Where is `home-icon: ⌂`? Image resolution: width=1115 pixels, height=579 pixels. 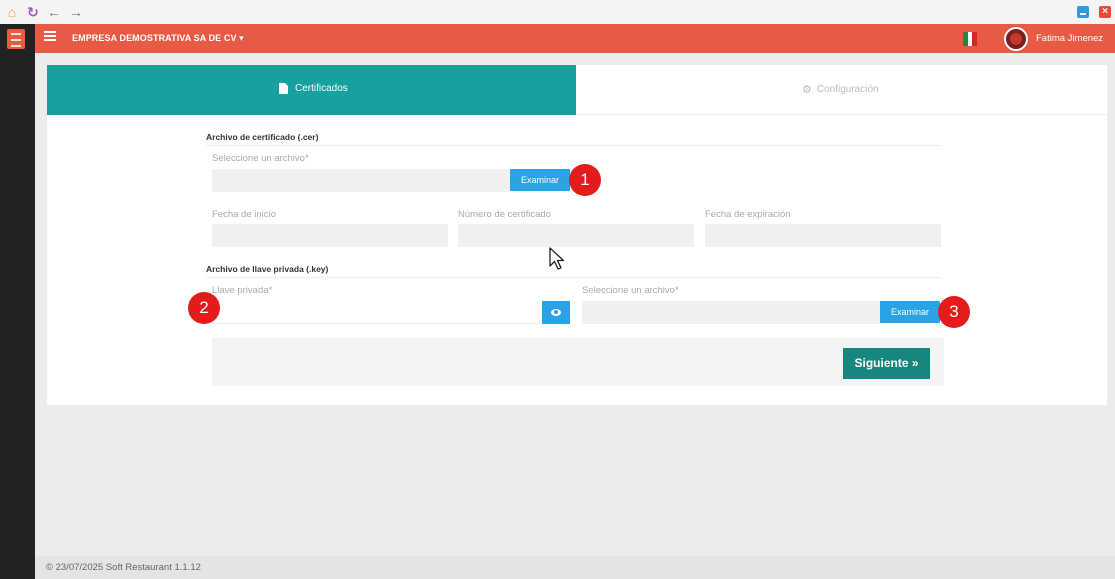
home-icon: ⌂ is located at coordinates (12, 12).